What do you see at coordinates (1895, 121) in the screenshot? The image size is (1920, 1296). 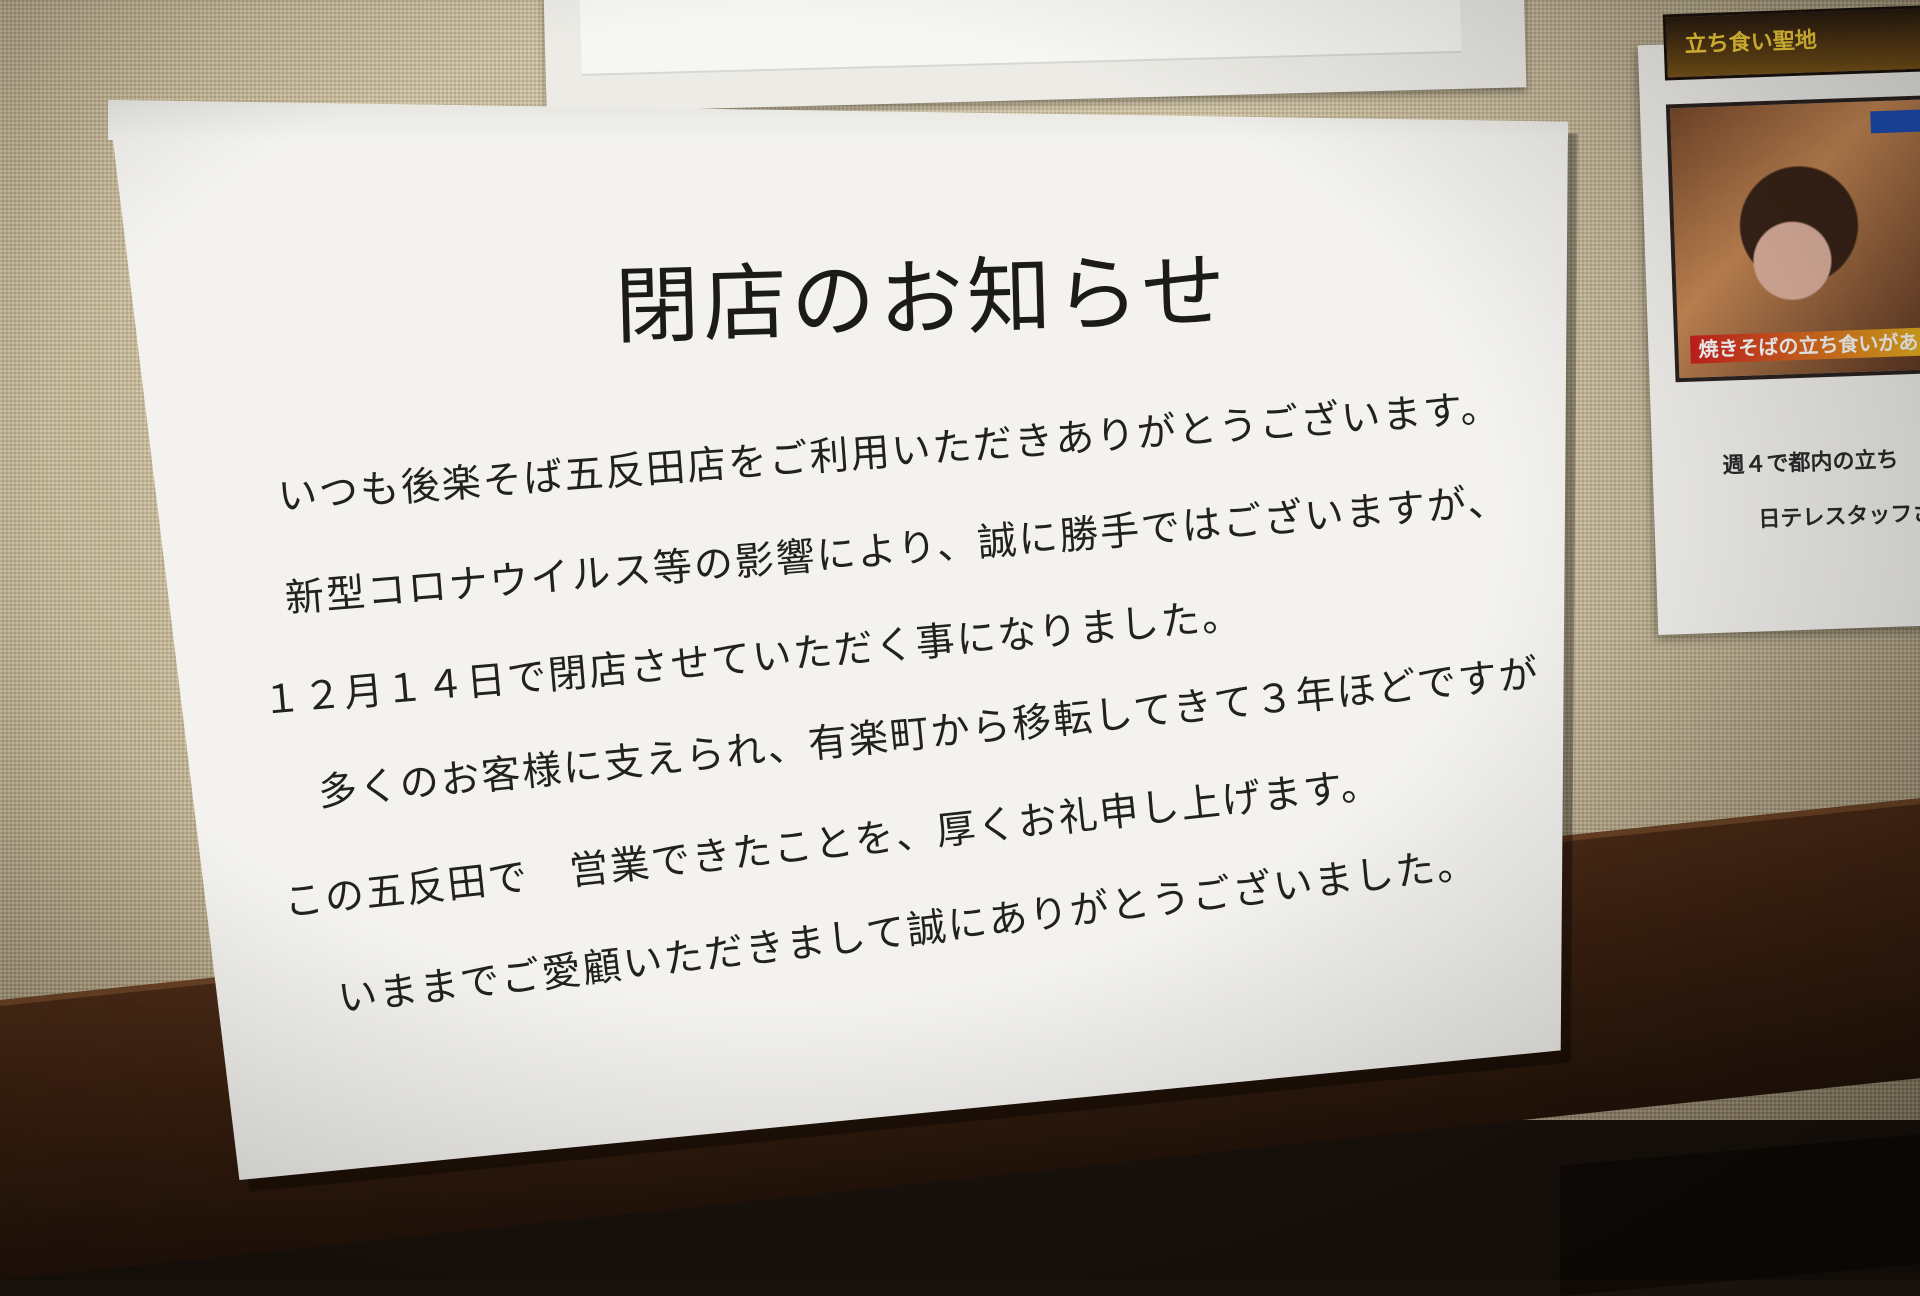 I see `tv-channel-badge` at bounding box center [1895, 121].